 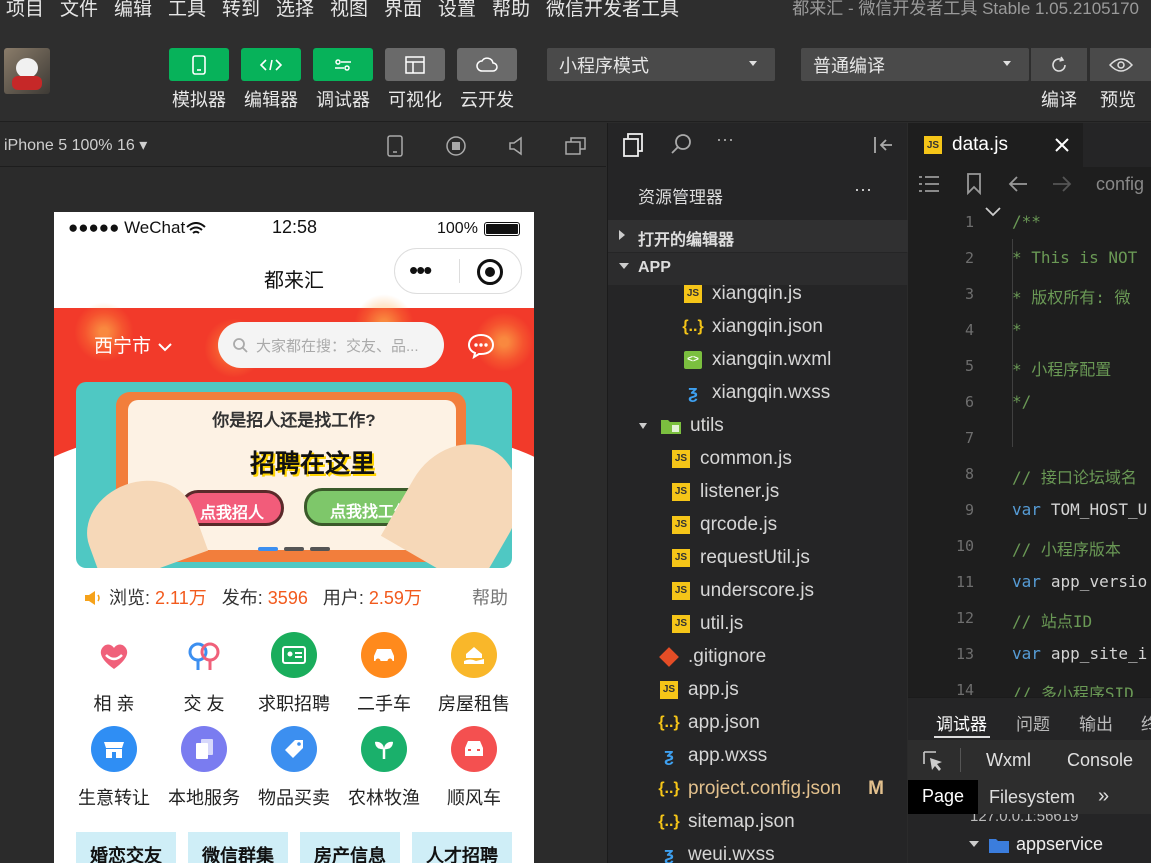 What do you see at coordinates (779, 788) in the screenshot?
I see `file-item-modified: {..} project.config.json M` at bounding box center [779, 788].